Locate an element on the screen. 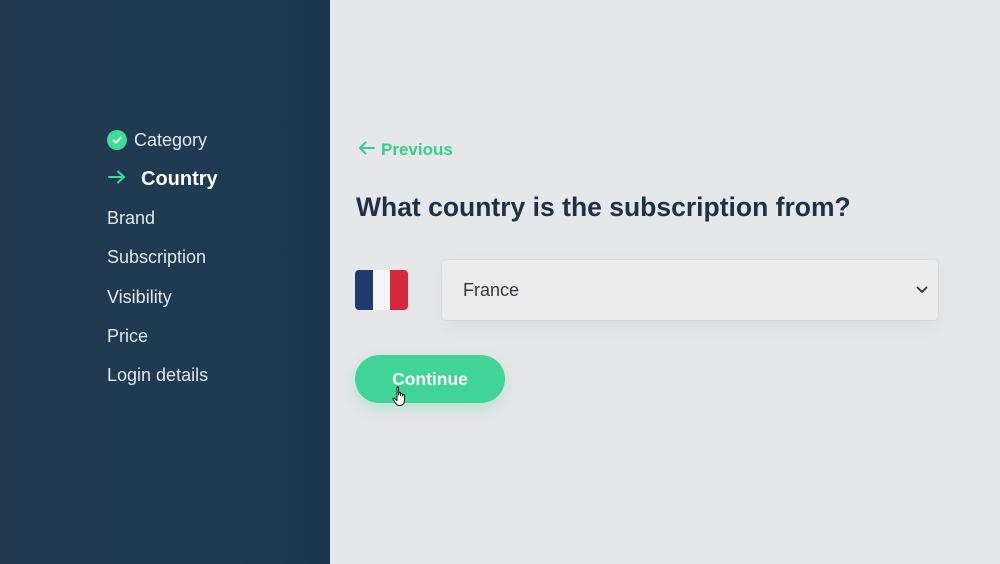 This screenshot has width=1000, height=564. previous-link: Previous is located at coordinates (405, 150).